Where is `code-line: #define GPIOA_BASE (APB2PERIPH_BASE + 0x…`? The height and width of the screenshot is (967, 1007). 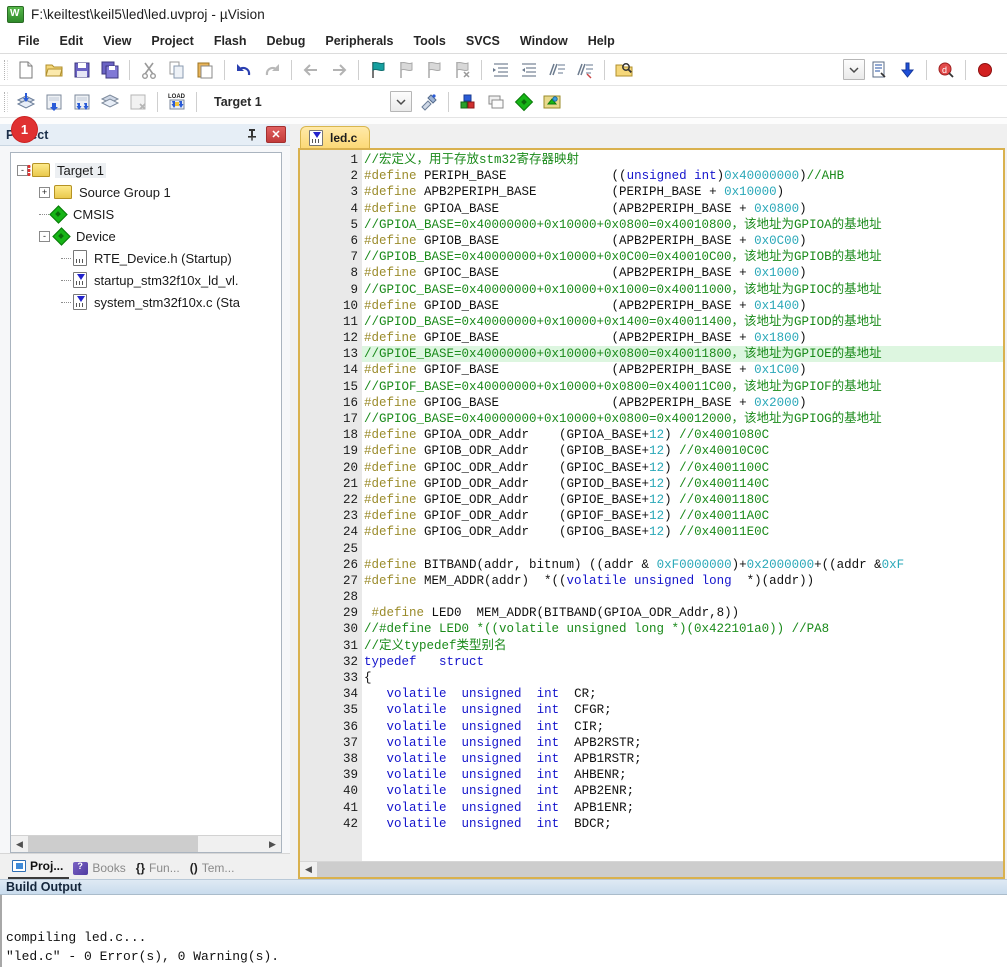 code-line: #define GPIOA_BASE (APB2PERIPH_BASE + 0x… is located at coordinates (682, 209).